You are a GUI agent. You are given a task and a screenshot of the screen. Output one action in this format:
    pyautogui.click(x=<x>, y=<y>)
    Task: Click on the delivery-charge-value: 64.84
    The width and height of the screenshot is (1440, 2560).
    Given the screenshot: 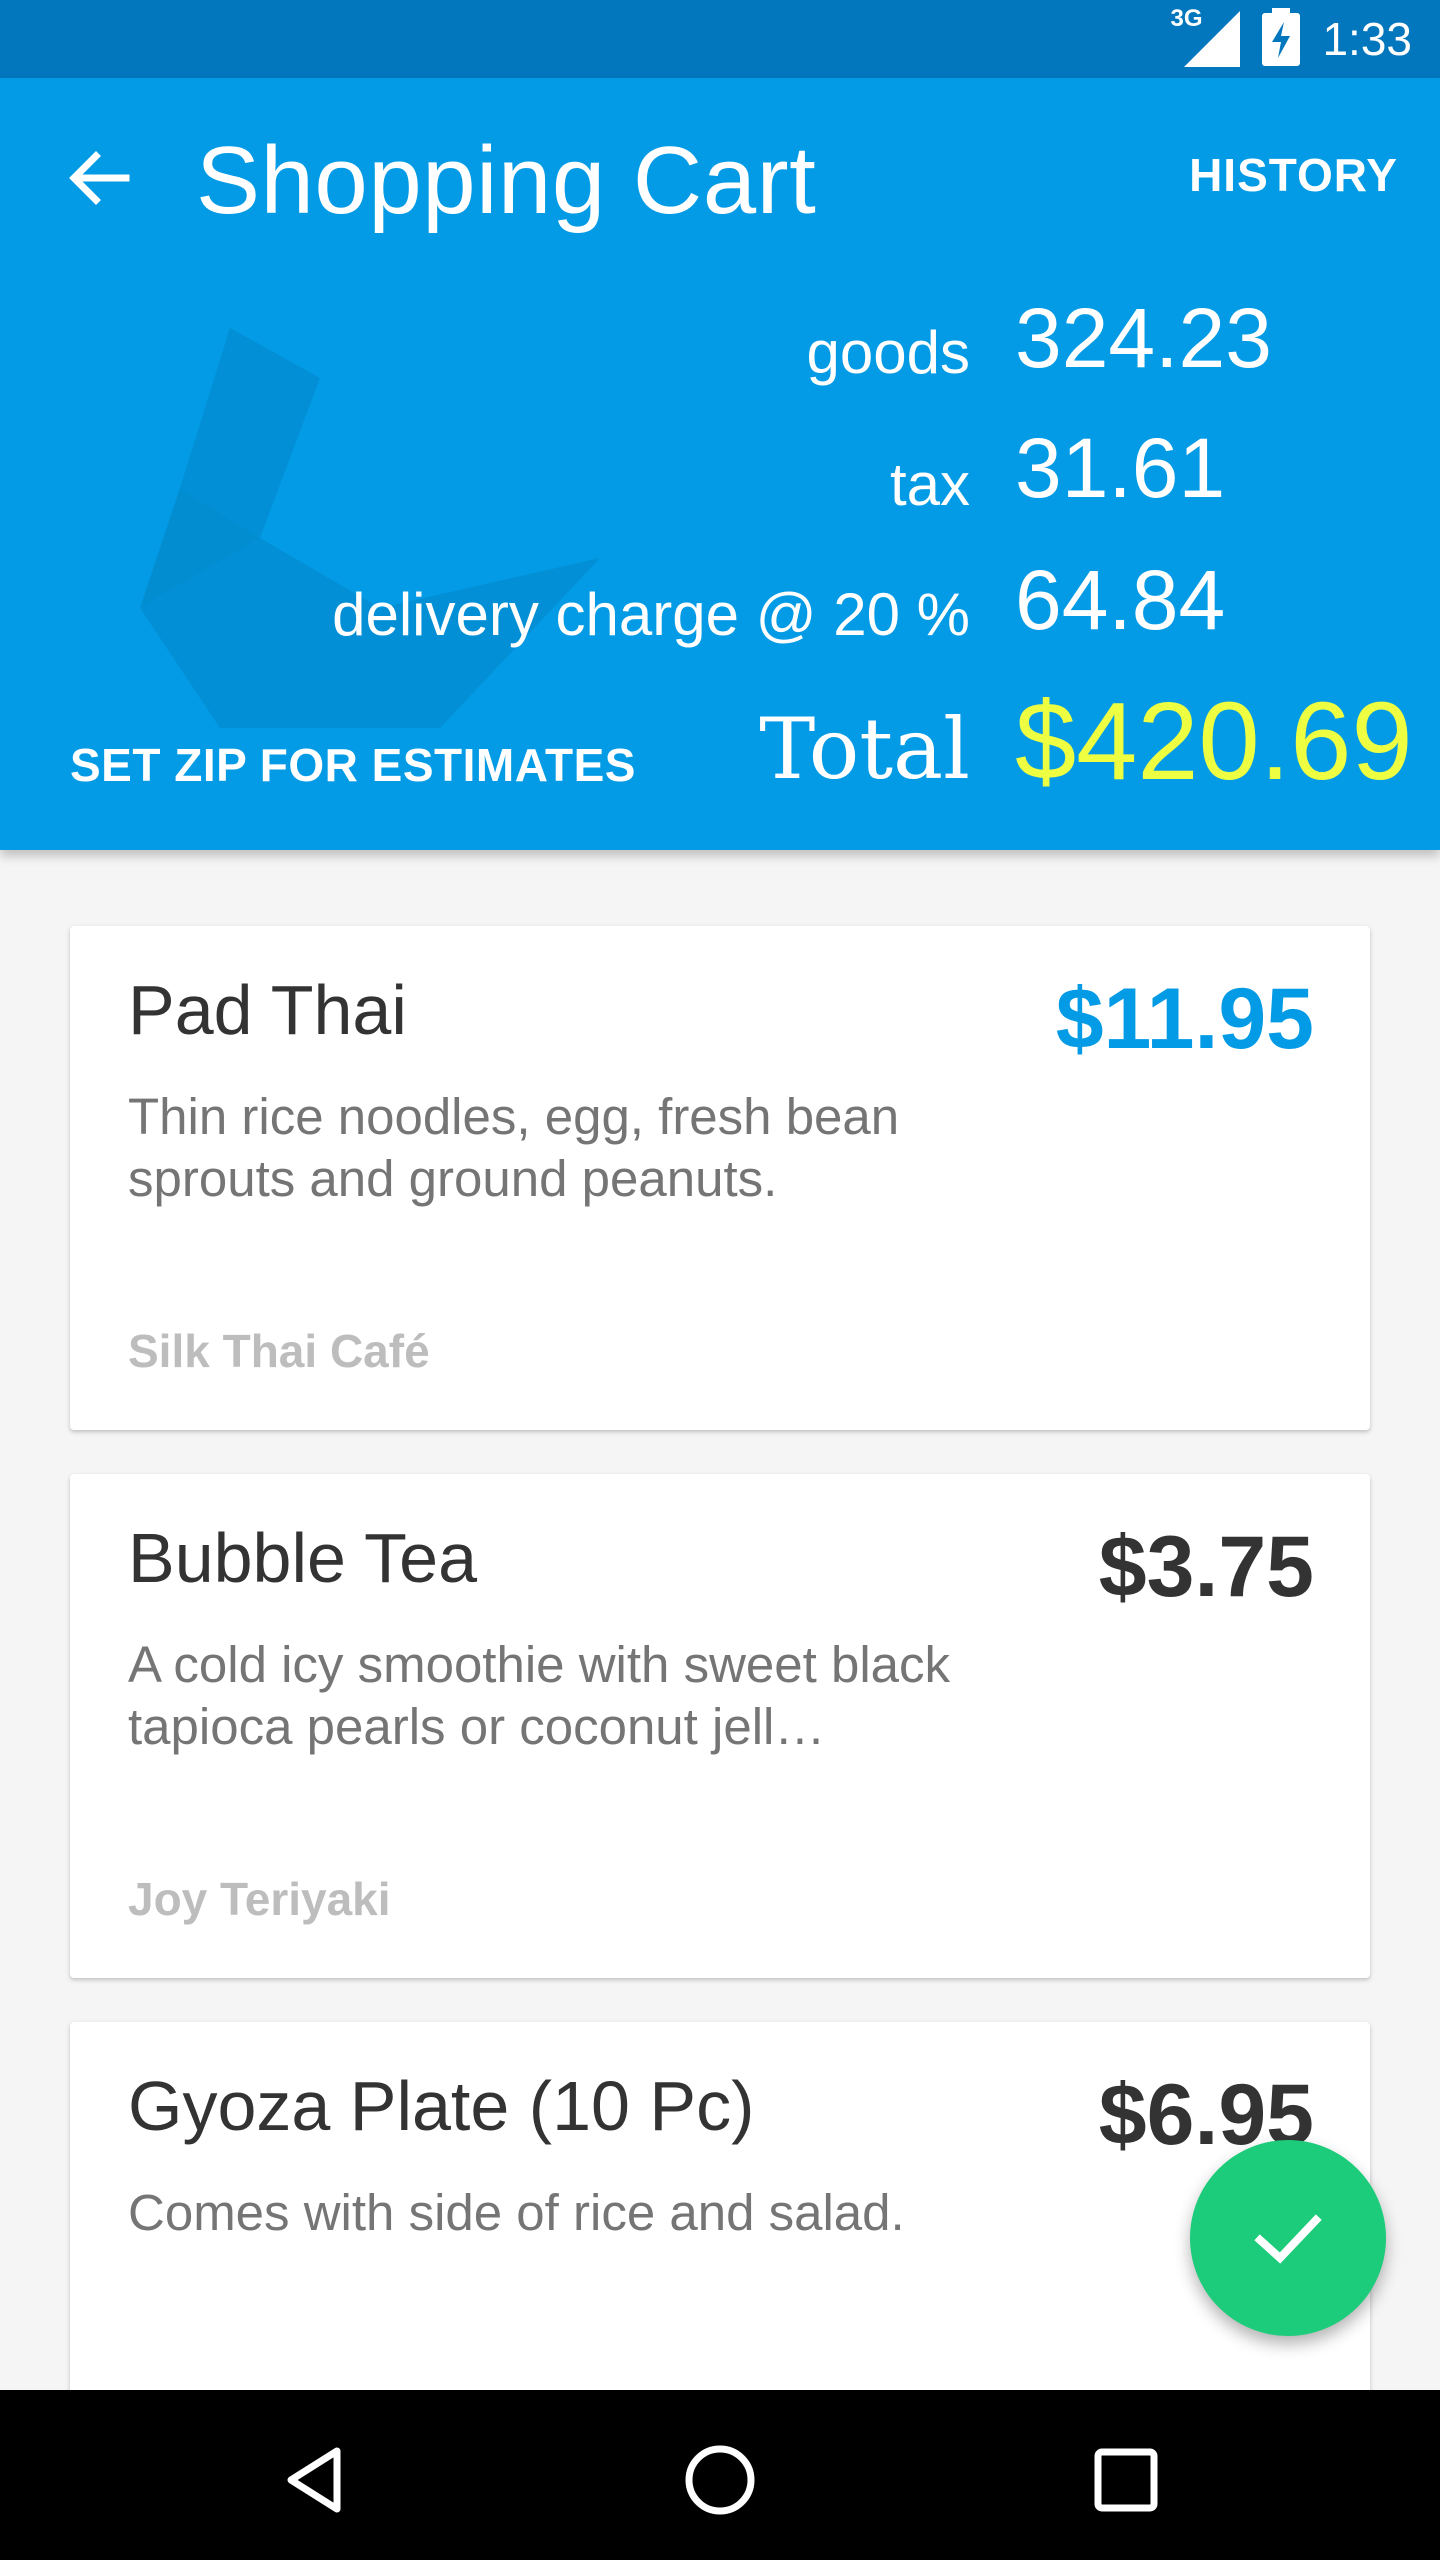 What is the action you would take?
    pyautogui.click(x=1120, y=600)
    